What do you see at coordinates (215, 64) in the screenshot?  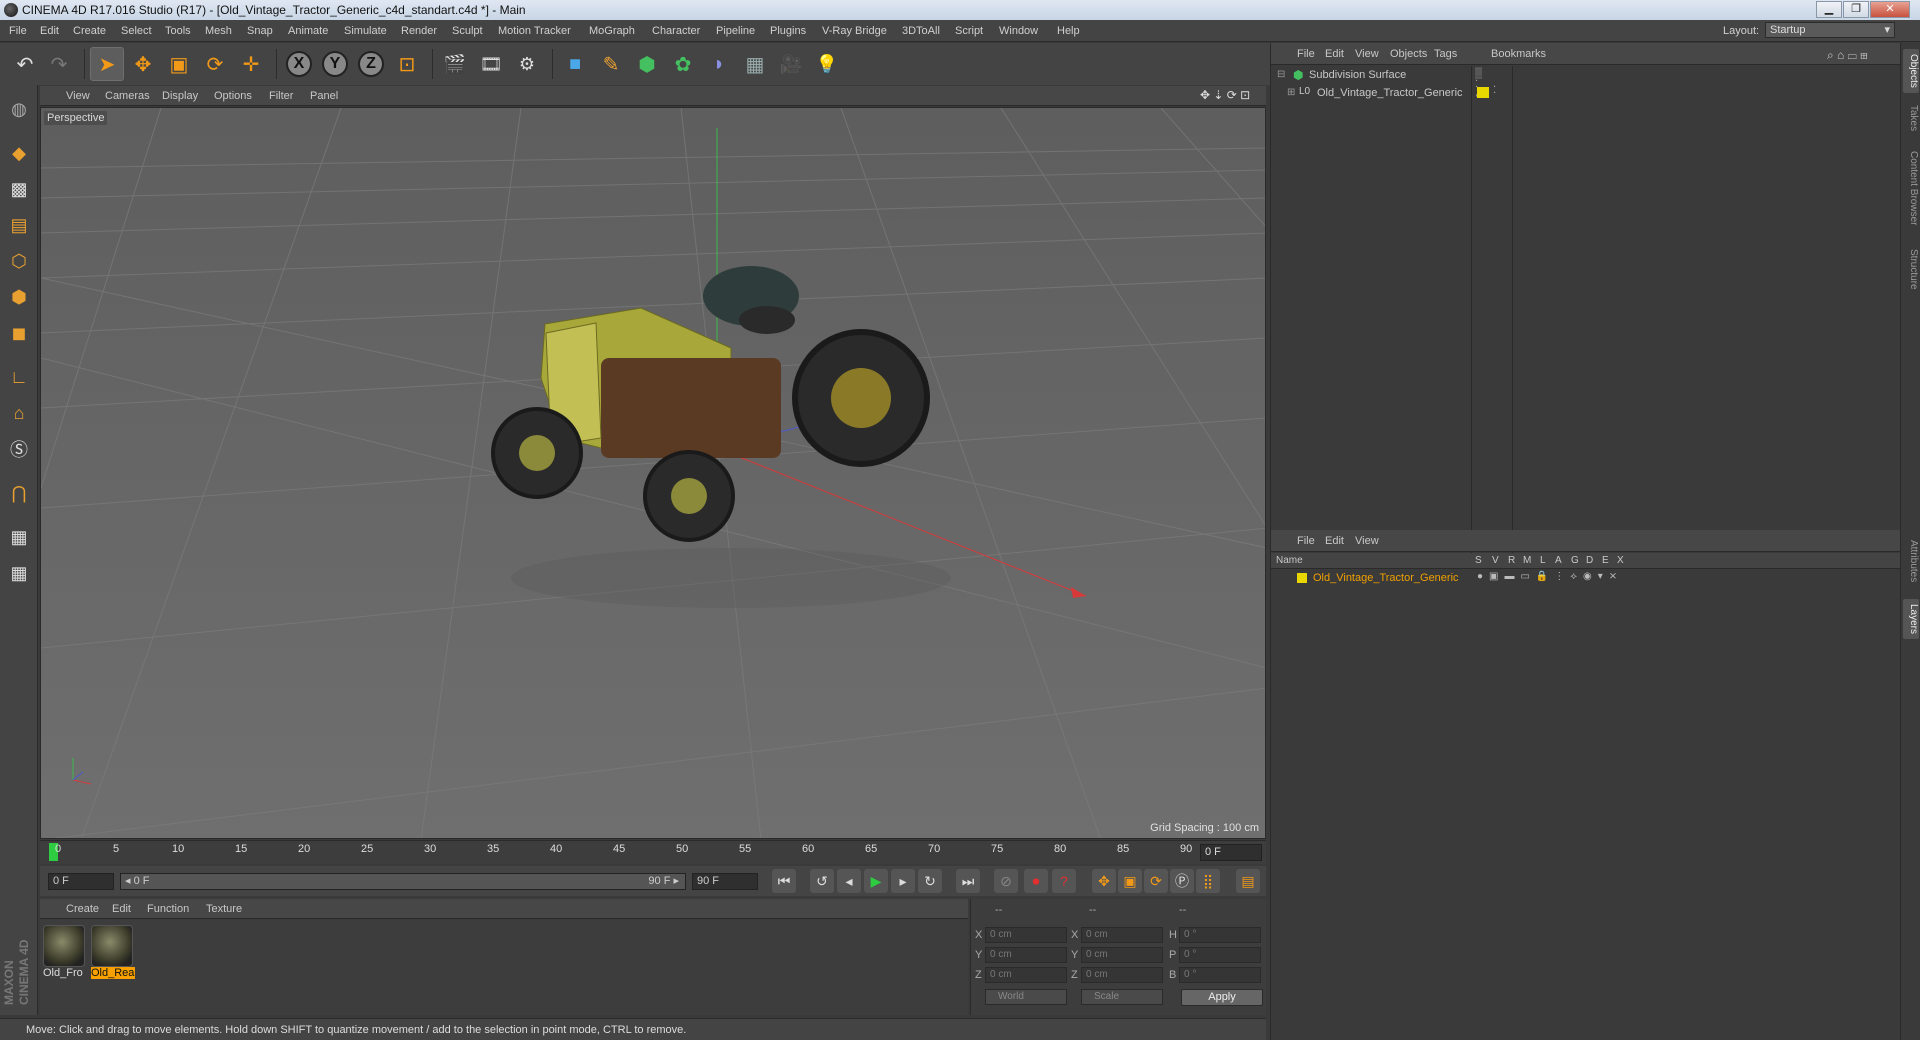 I see `rotate-tool-icon: ⟳` at bounding box center [215, 64].